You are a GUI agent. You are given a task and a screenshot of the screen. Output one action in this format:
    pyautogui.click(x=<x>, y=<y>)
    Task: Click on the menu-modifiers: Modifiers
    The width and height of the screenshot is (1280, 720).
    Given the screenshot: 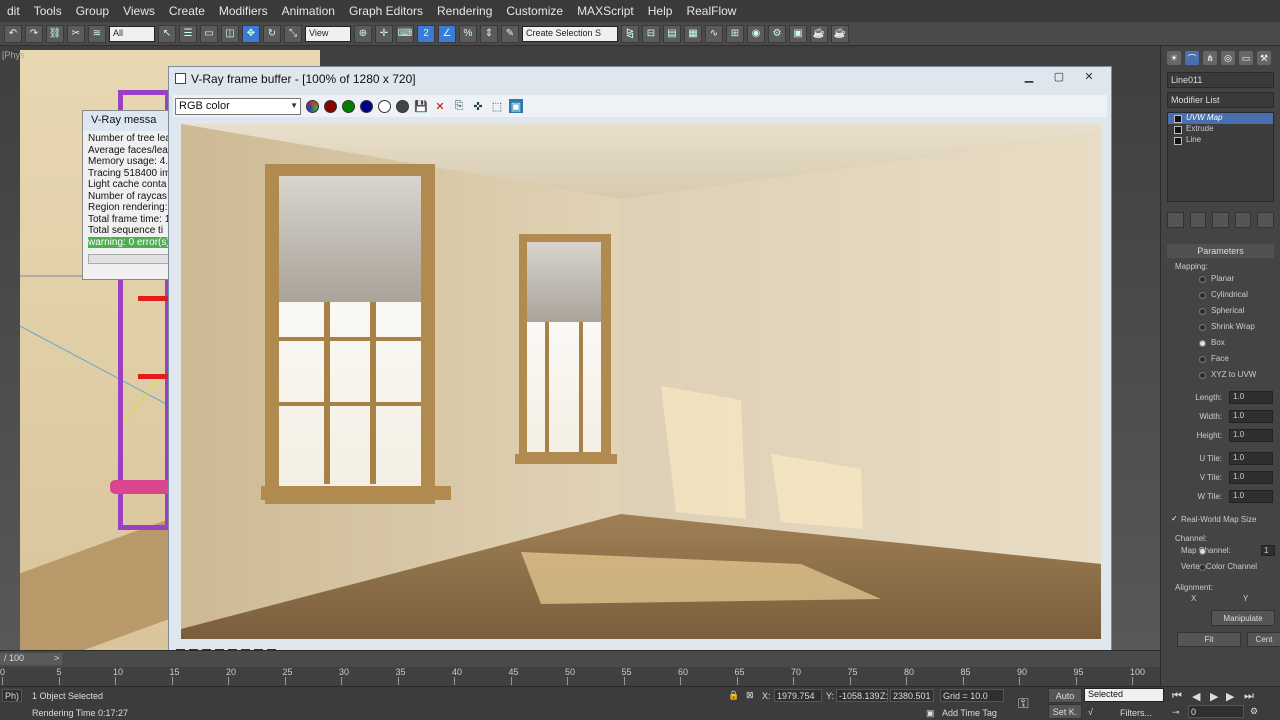 What is the action you would take?
    pyautogui.click(x=243, y=11)
    